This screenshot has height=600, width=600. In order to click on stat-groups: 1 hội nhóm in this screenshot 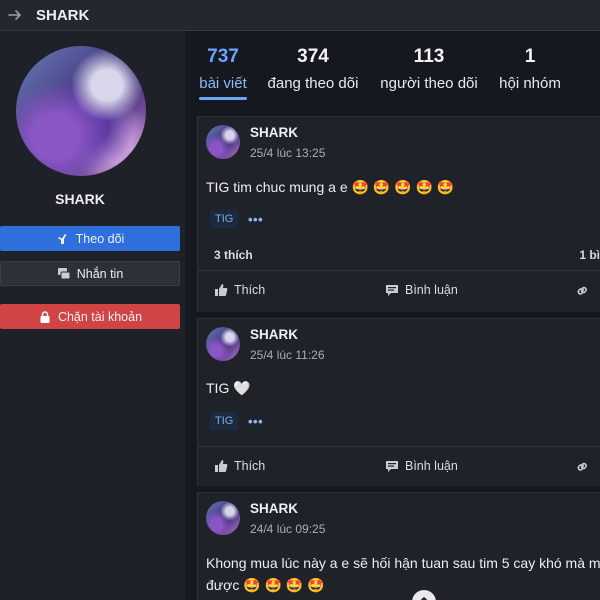, I will do `click(530, 66)`.